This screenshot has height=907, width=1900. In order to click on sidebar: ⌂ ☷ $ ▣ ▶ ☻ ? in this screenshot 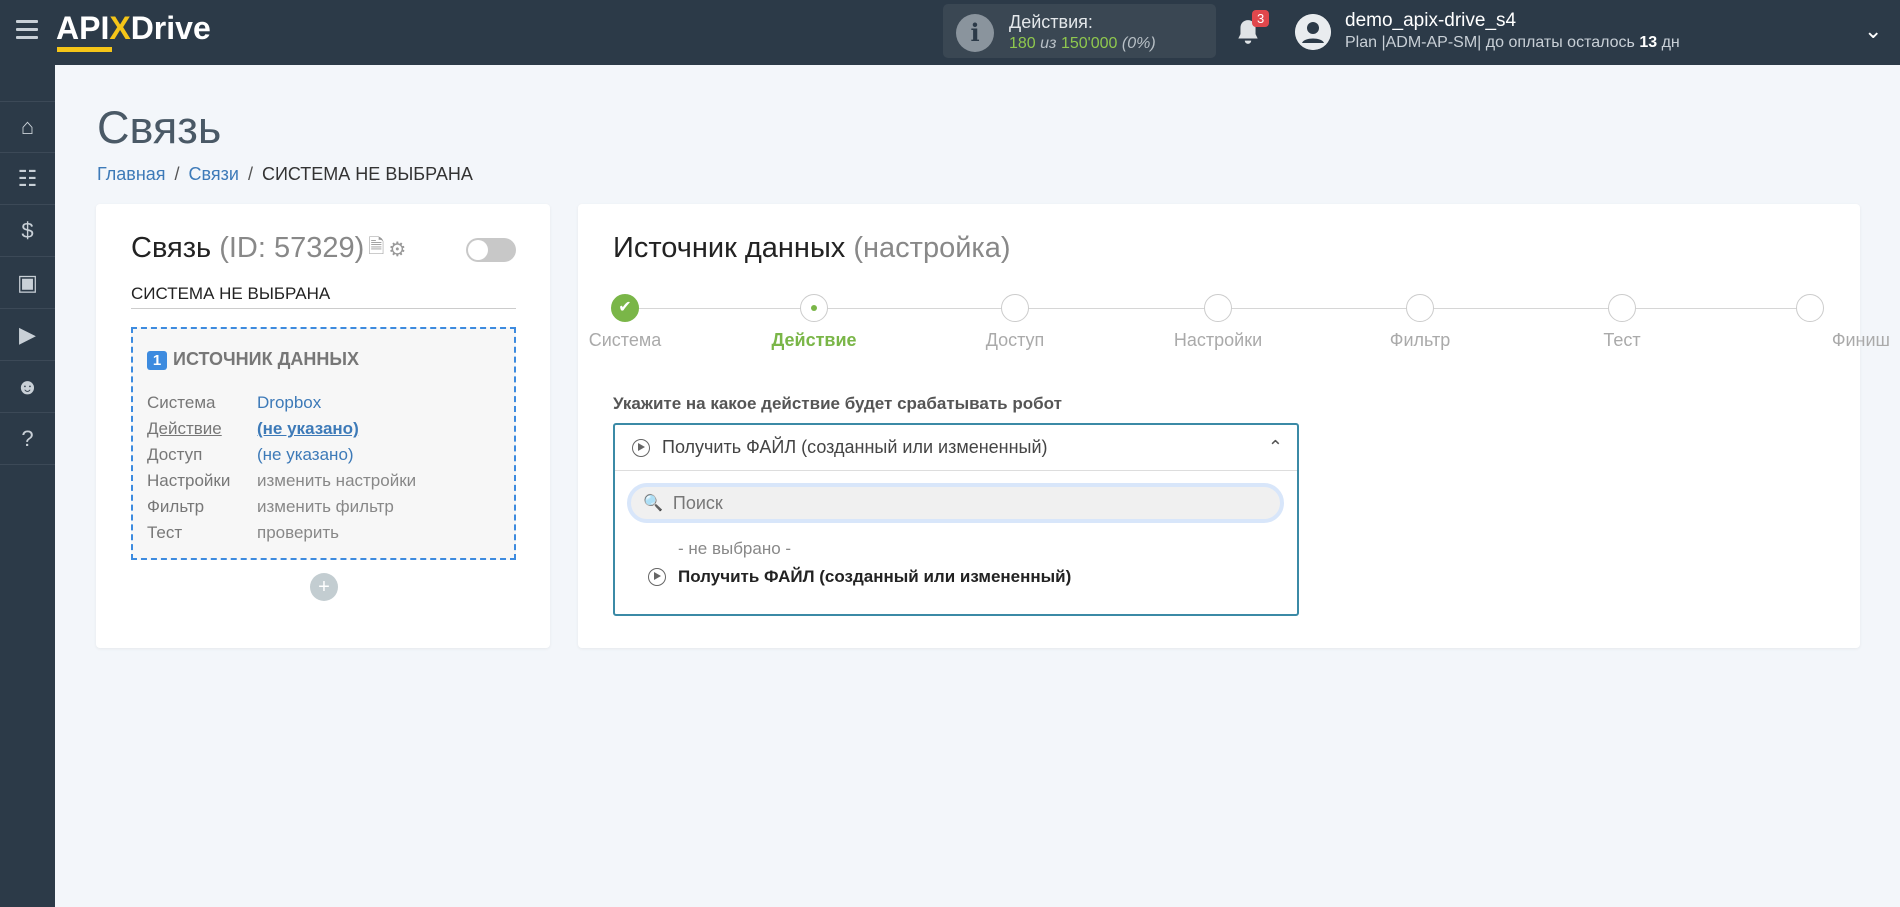, I will do `click(27, 486)`.